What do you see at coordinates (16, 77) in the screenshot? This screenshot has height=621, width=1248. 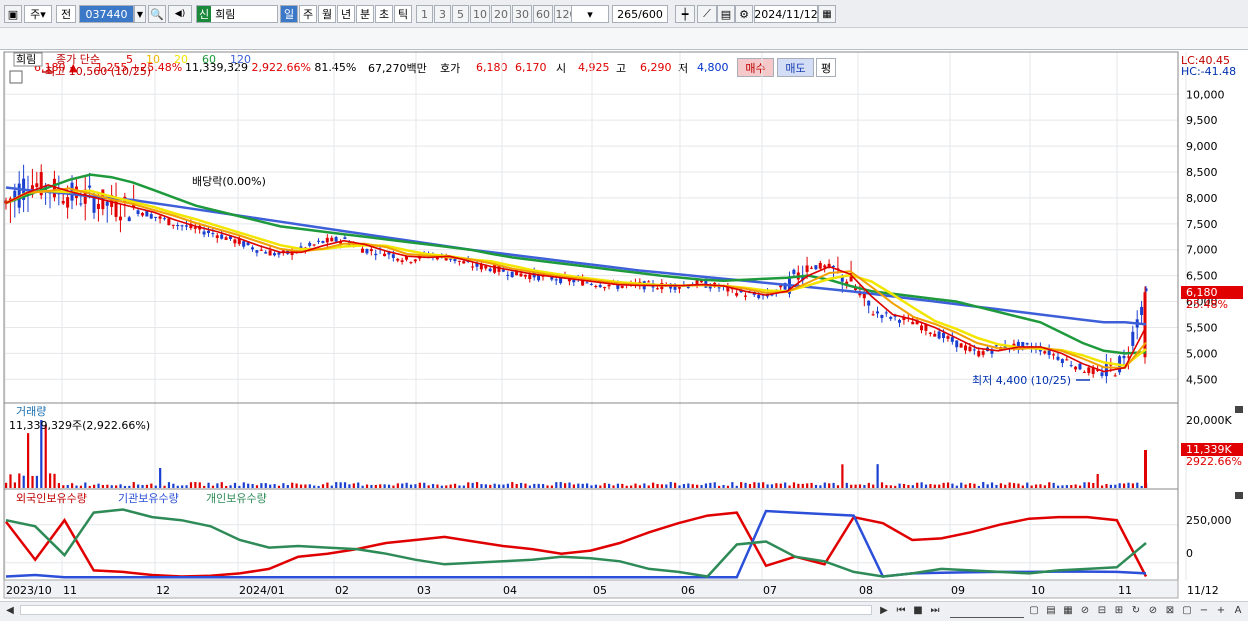 I see `table-toggle-icon` at bounding box center [16, 77].